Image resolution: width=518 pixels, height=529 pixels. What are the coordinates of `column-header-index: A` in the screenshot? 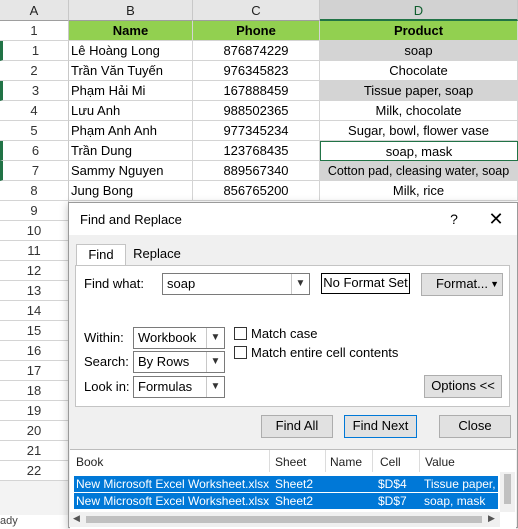 It's located at (34, 10).